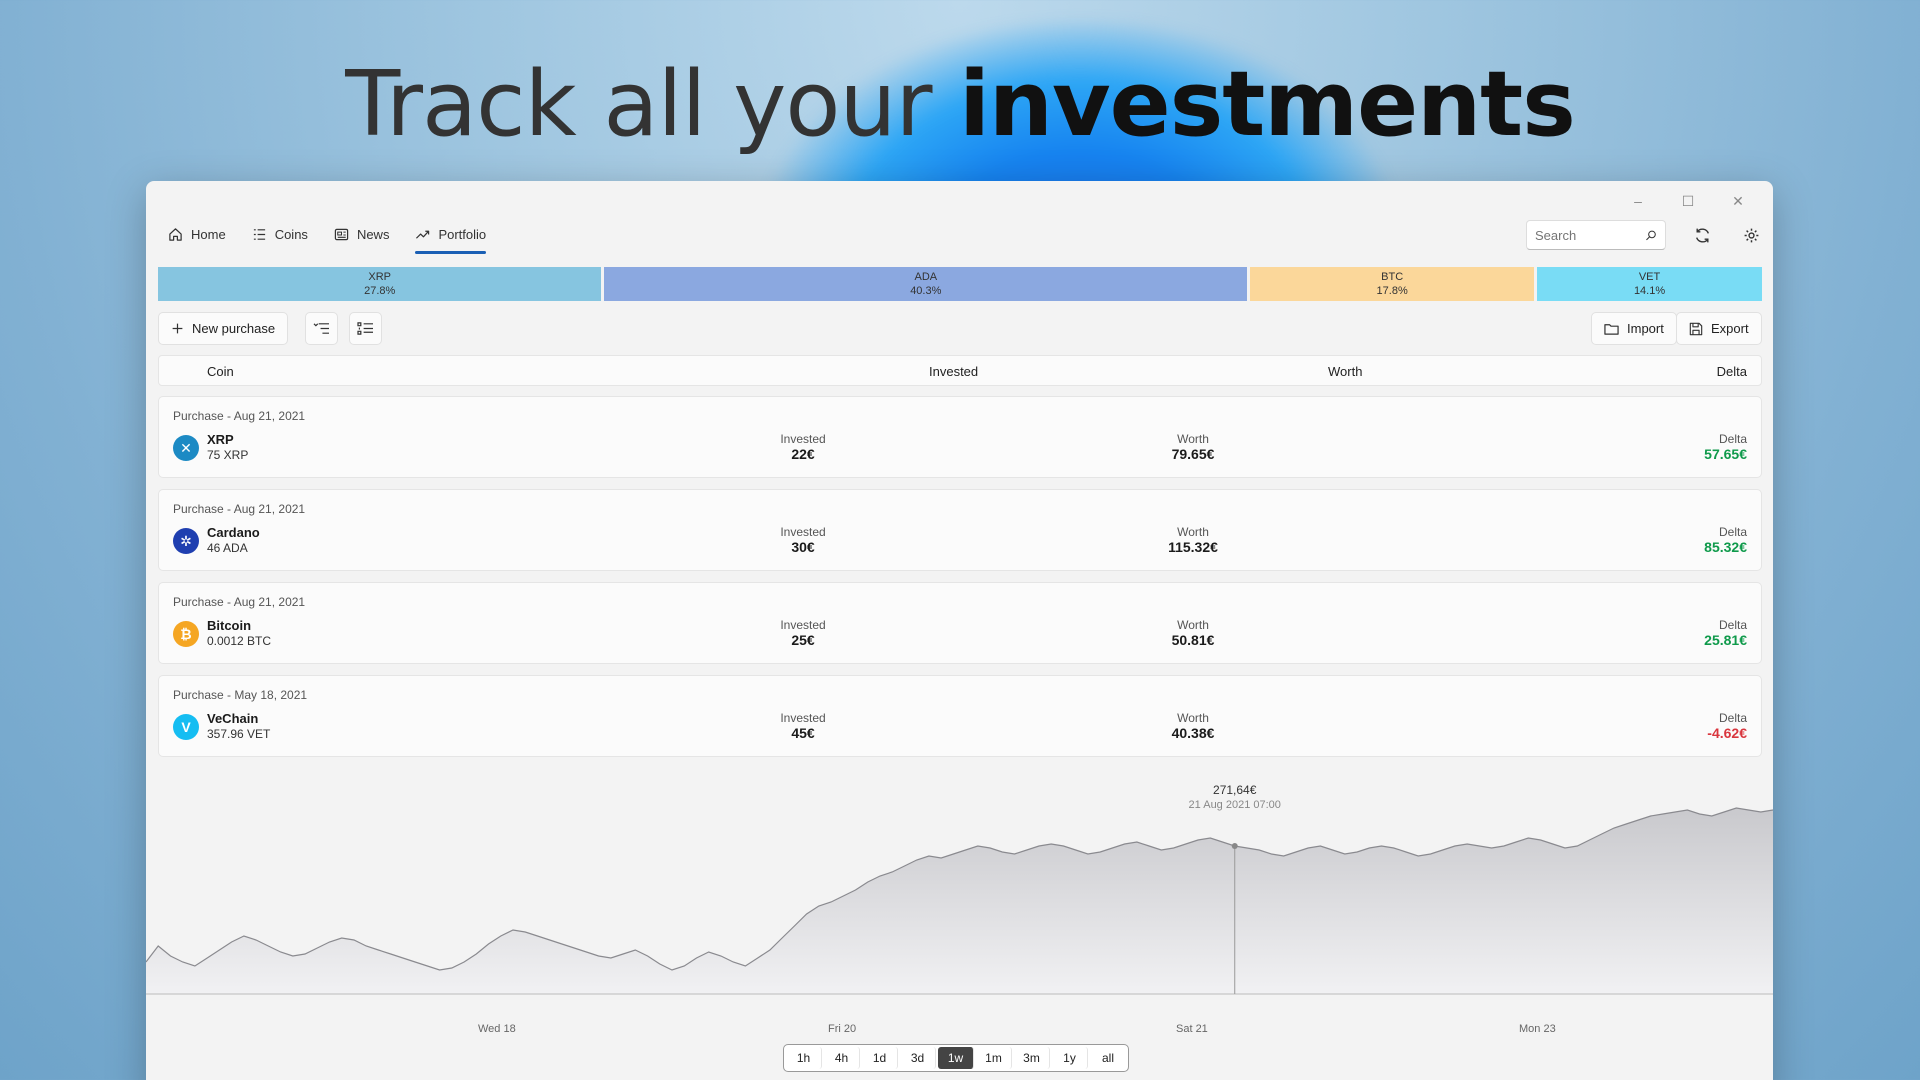 The image size is (1920, 1080). I want to click on nav-news: News, so click(362, 234).